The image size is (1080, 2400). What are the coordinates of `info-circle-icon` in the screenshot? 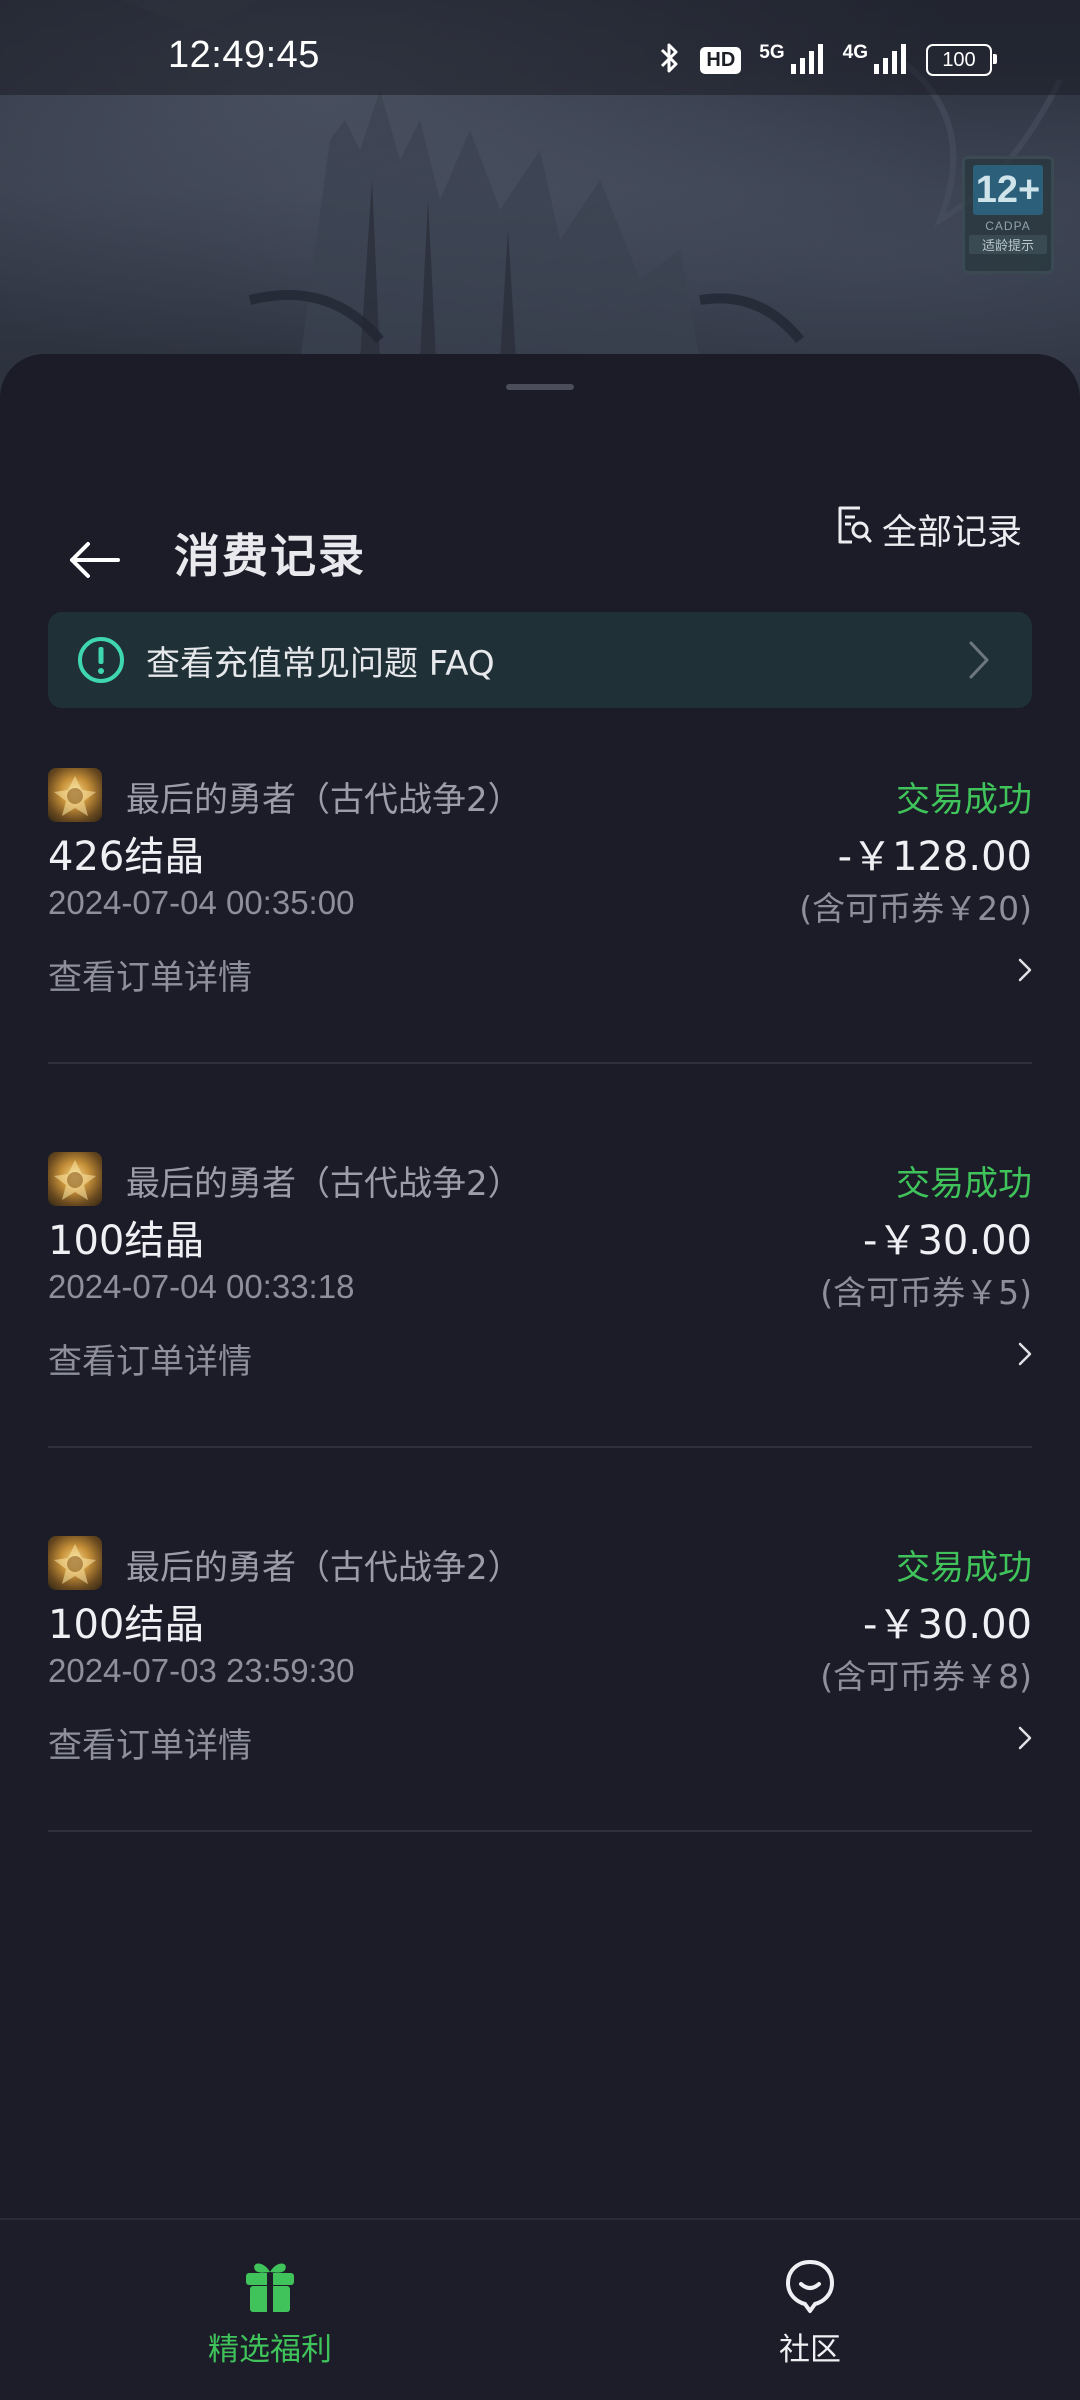 It's located at (101, 660).